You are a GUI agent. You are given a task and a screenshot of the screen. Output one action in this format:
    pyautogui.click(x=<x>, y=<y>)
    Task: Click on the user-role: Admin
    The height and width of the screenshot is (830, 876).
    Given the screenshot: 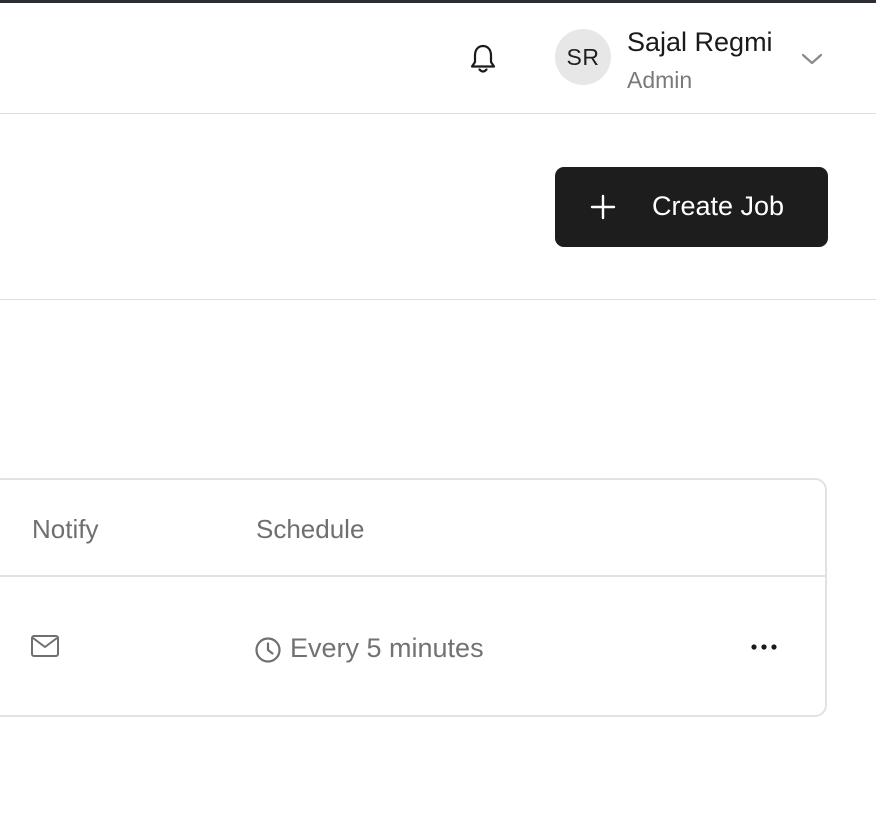 What is the action you would take?
    pyautogui.click(x=660, y=80)
    